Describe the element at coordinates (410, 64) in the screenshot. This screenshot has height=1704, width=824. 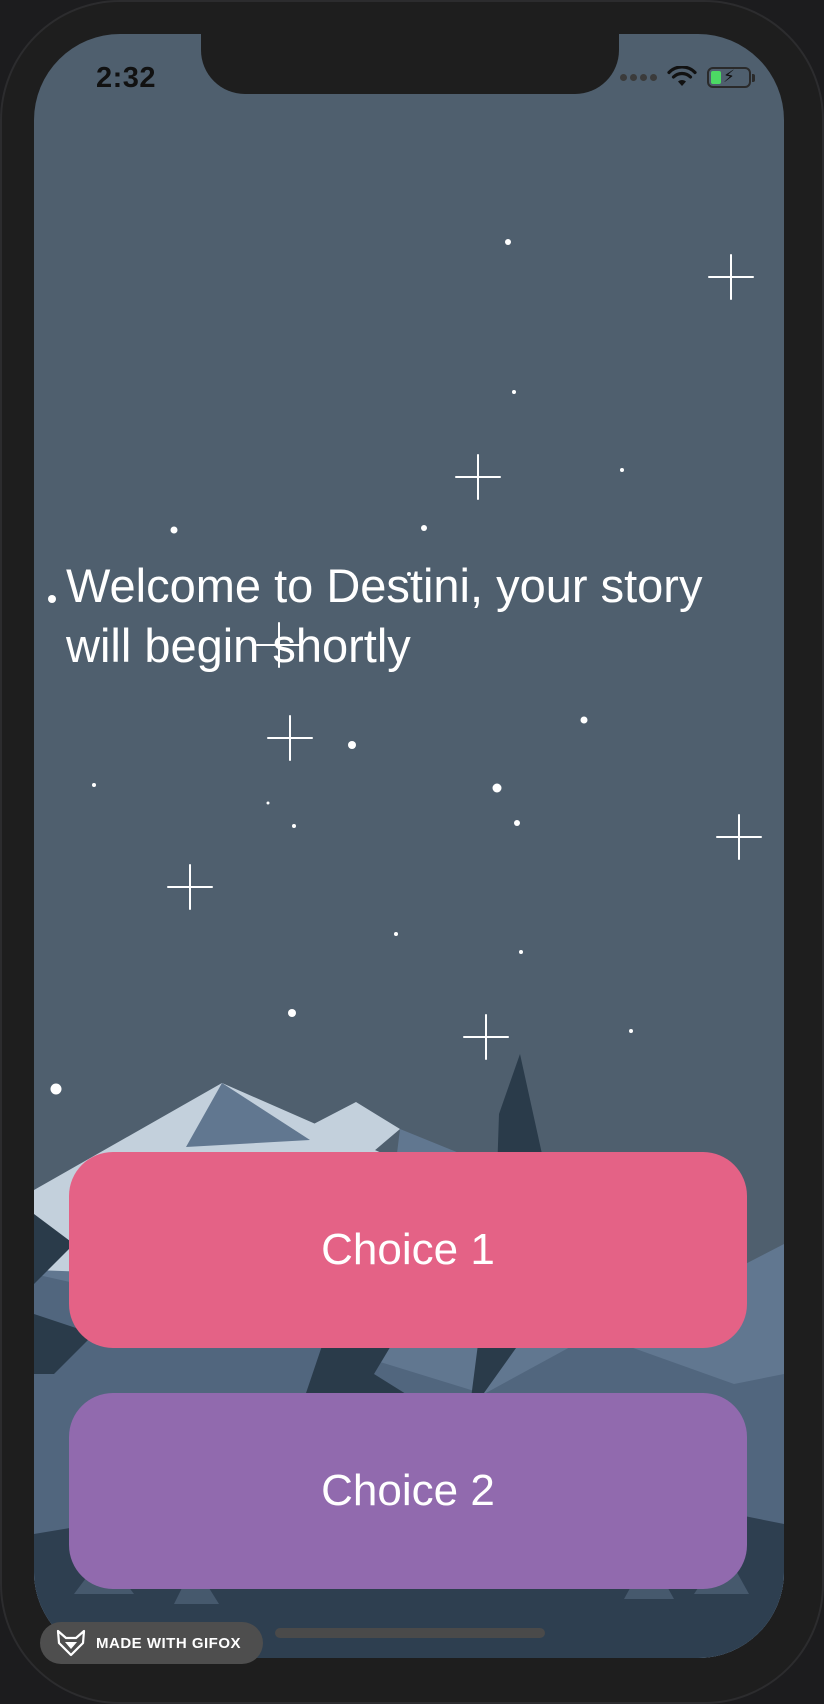
I see `device-notch` at that location.